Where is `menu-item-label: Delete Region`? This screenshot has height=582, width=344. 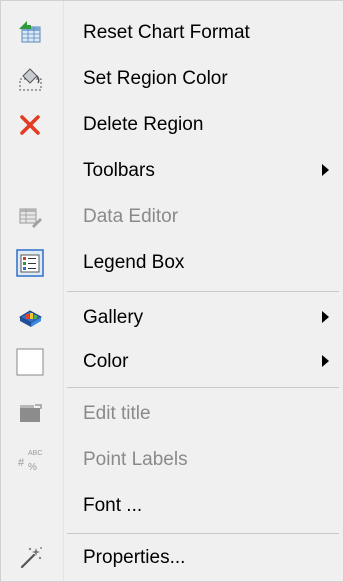 menu-item-label: Delete Region is located at coordinates (143, 124).